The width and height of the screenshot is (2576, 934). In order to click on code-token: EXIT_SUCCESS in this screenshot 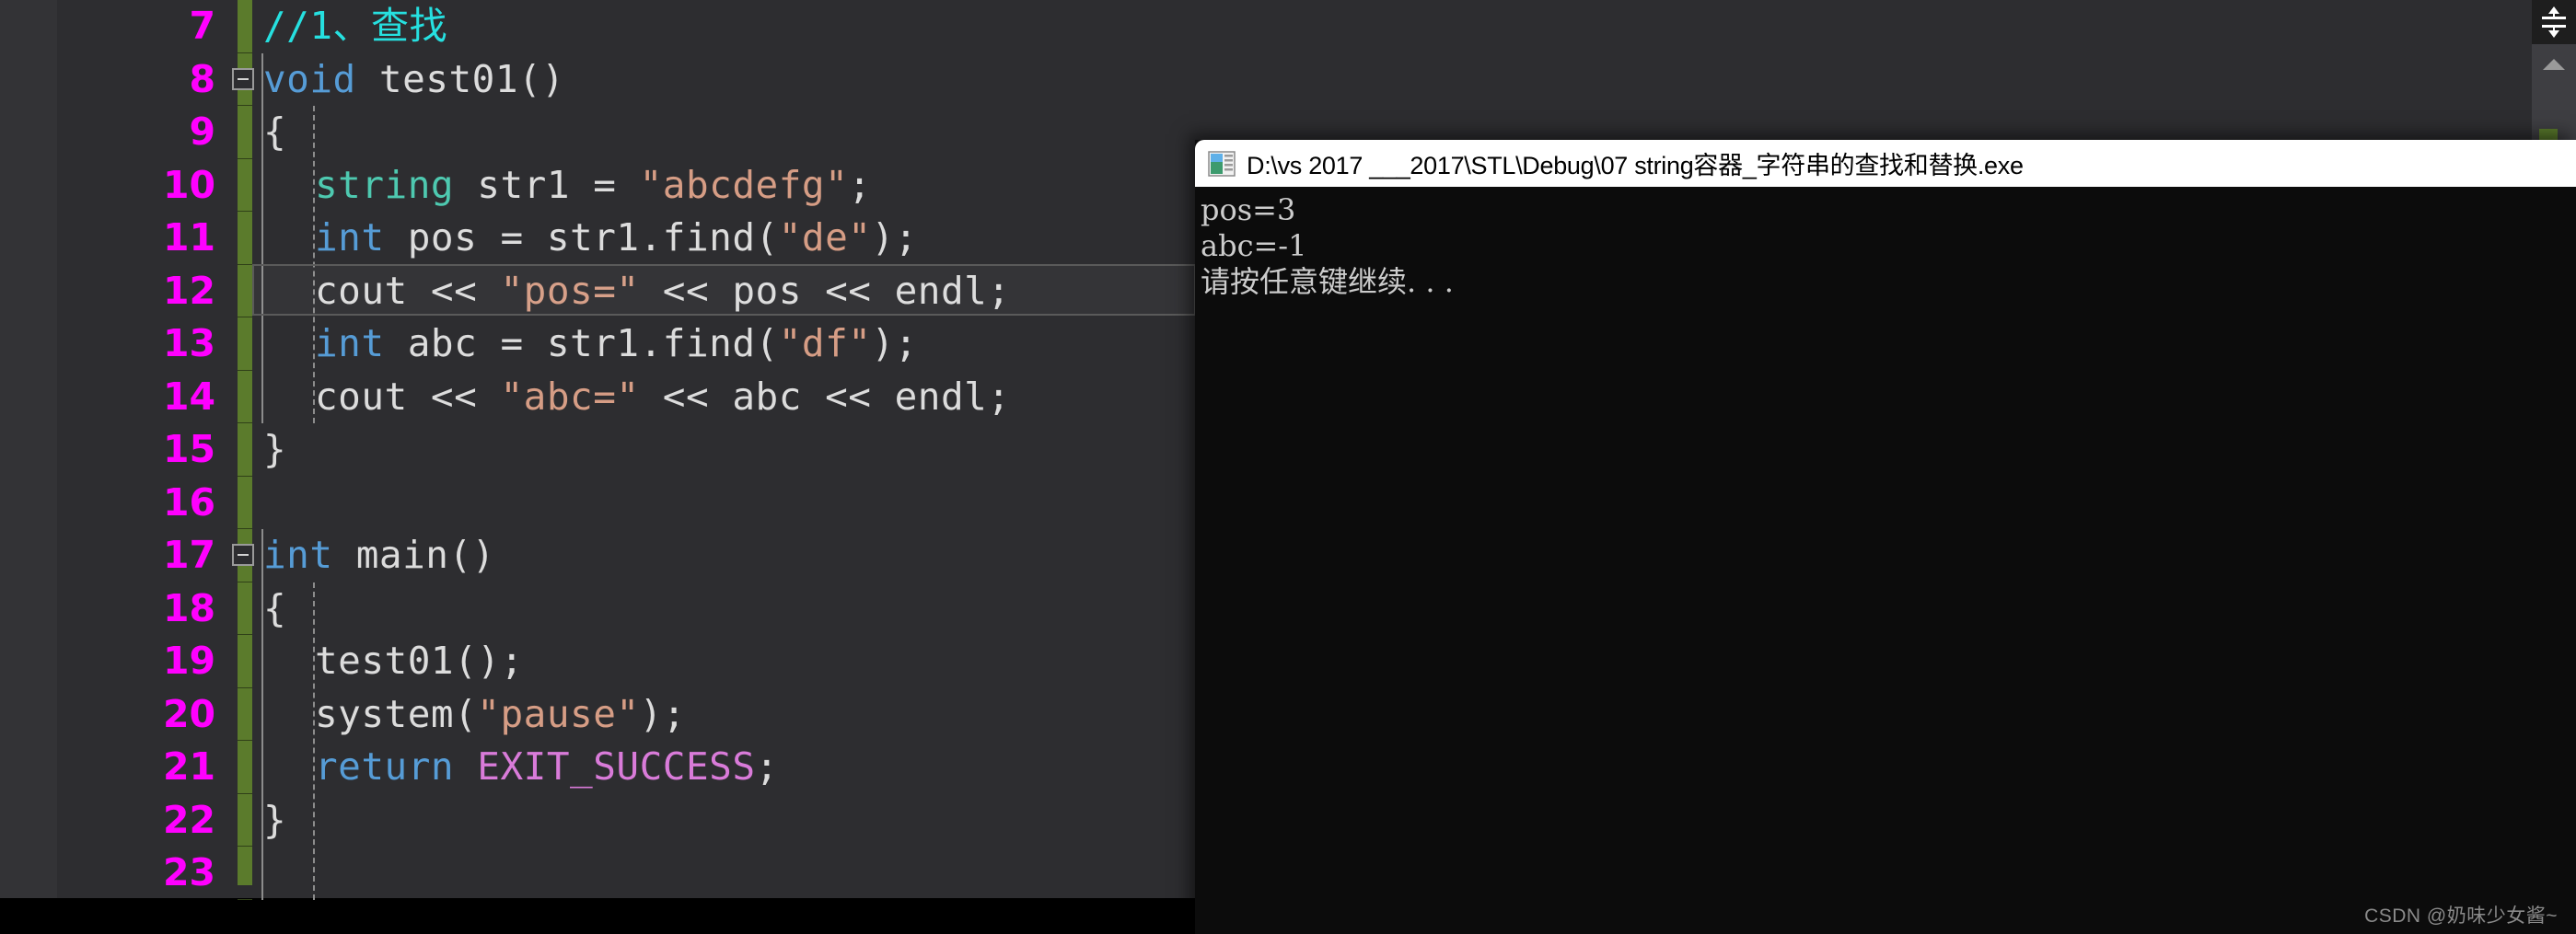, I will do `click(616, 766)`.